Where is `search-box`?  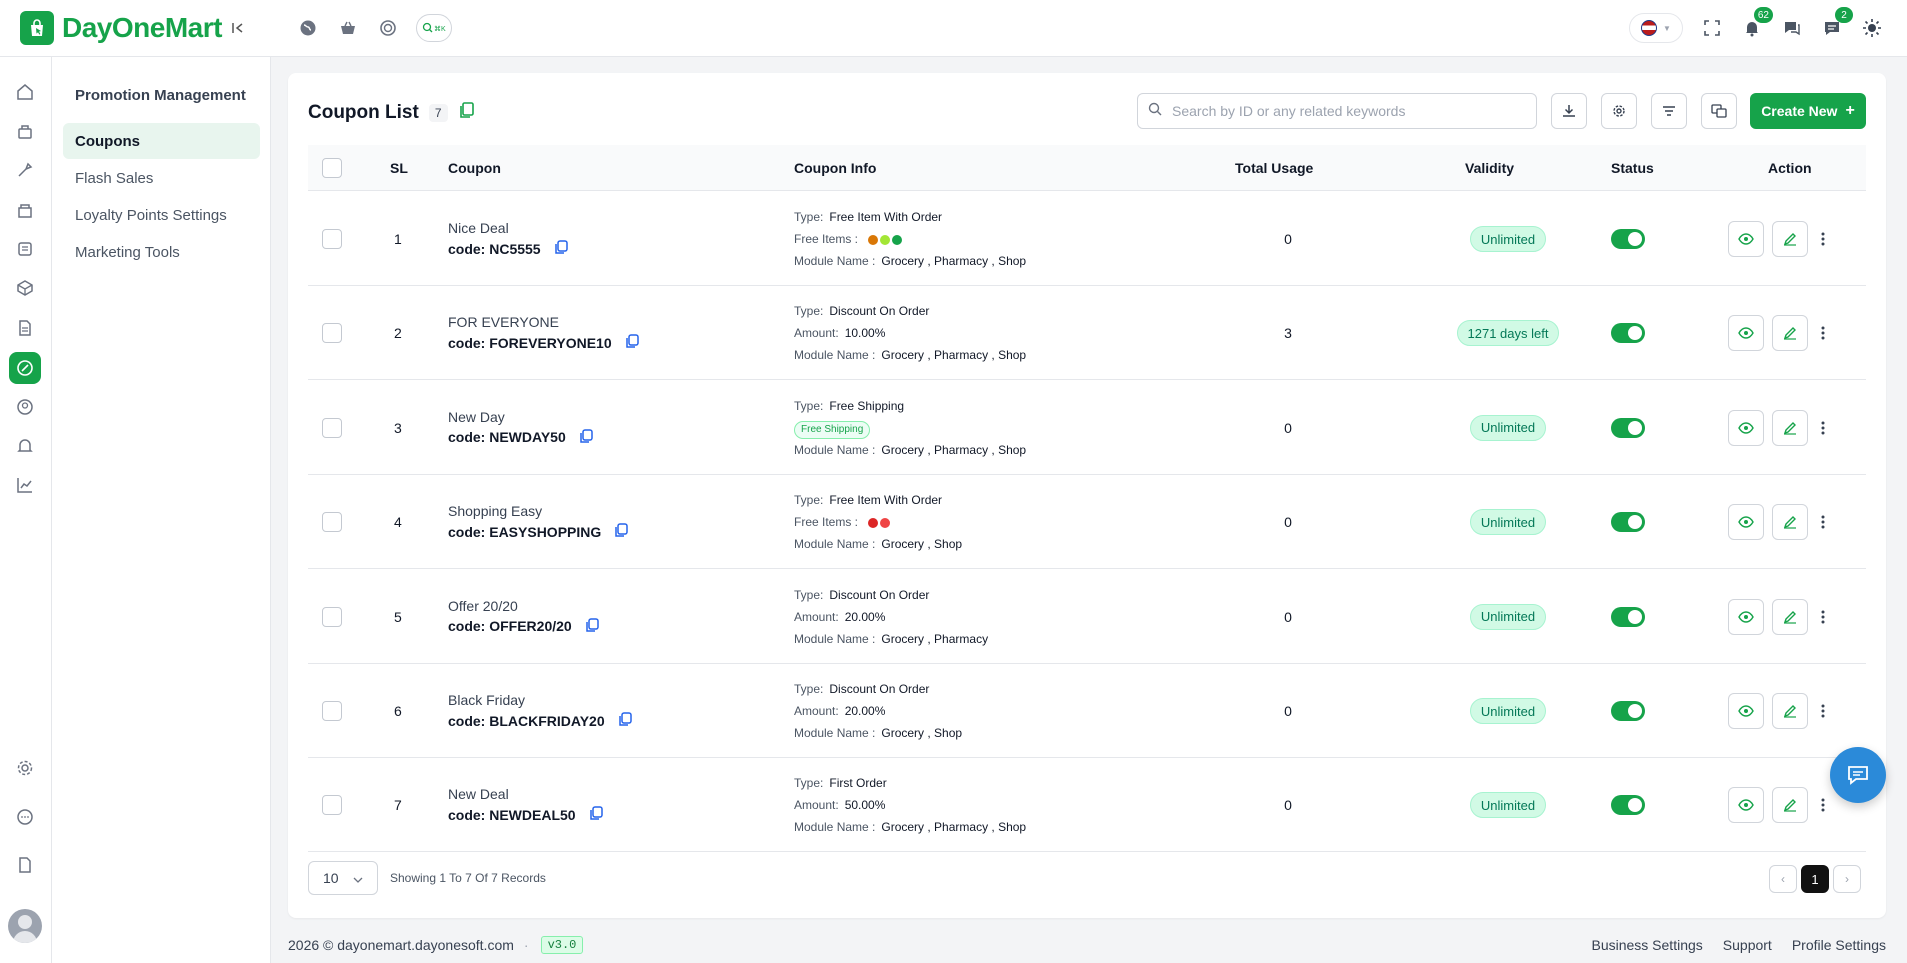 search-box is located at coordinates (1337, 111).